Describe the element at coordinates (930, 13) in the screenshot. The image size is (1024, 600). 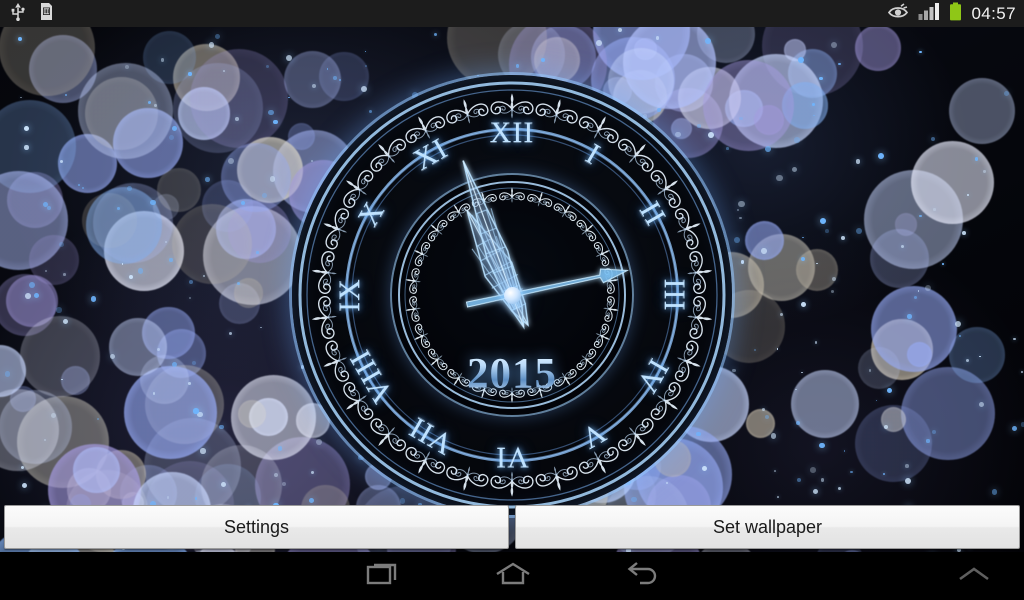
I see `signal-bars-icon` at that location.